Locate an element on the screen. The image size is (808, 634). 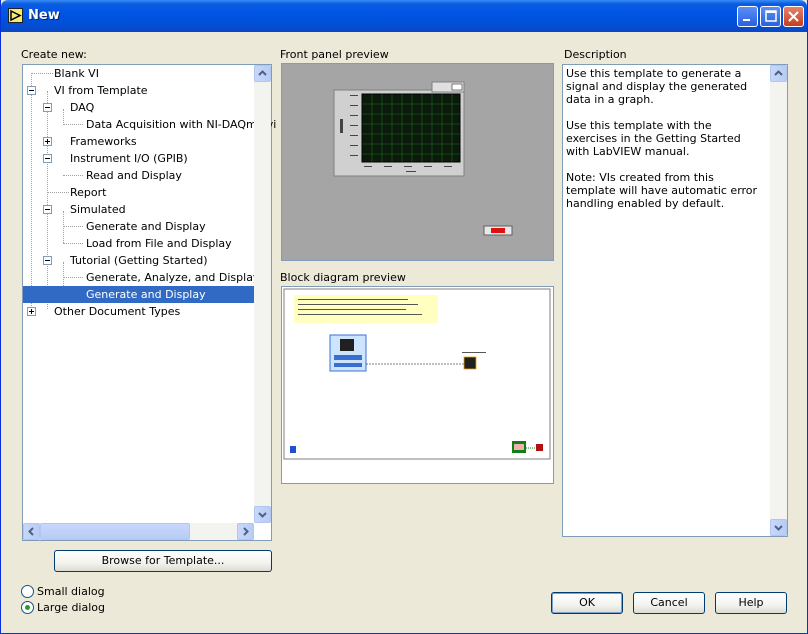
tree-item-generate-analyze-display: Generate, Analyze, and Display is located at coordinates (172, 277).